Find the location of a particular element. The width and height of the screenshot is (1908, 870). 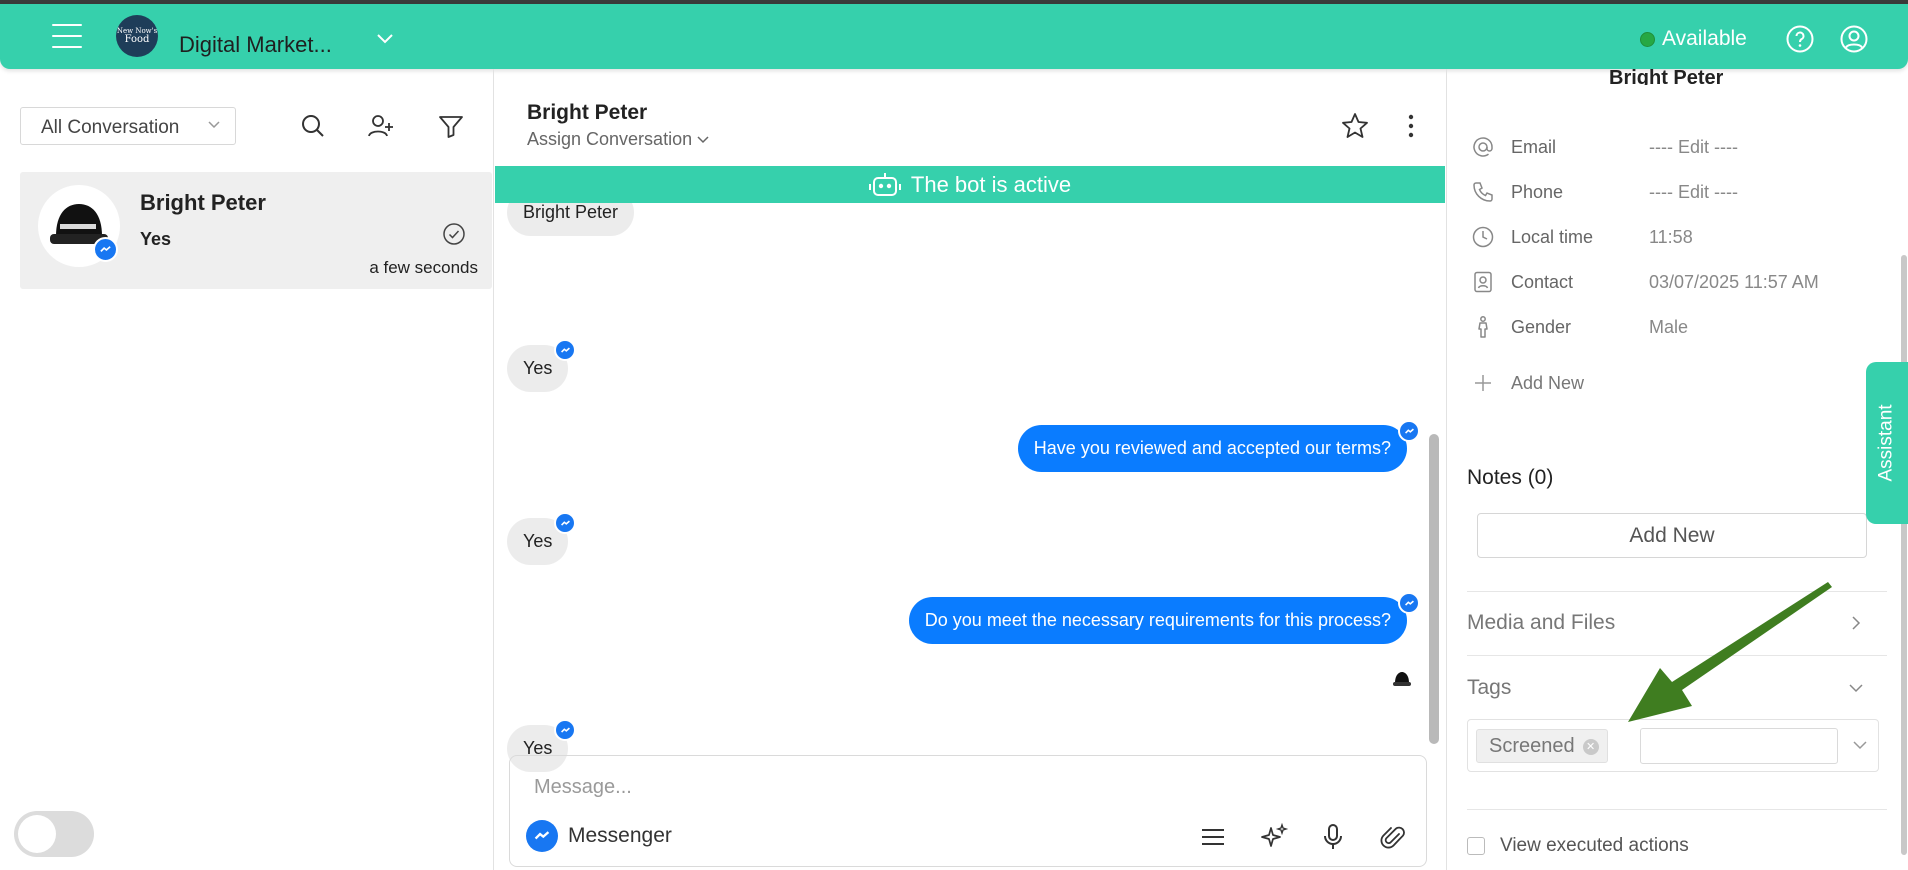

contact-card-icon is located at coordinates (1483, 282).